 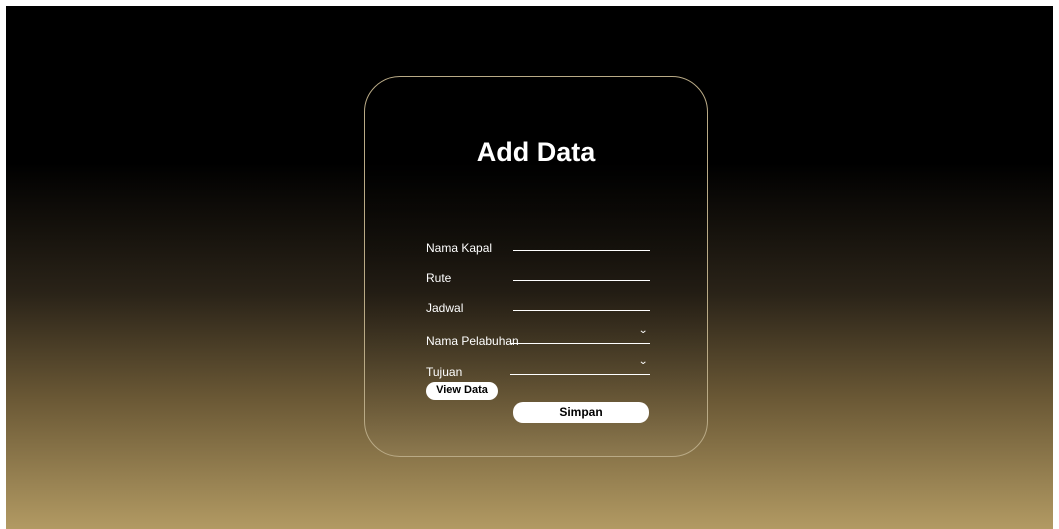 I want to click on nama-kapal-label: Nama Kapal, so click(x=459, y=248).